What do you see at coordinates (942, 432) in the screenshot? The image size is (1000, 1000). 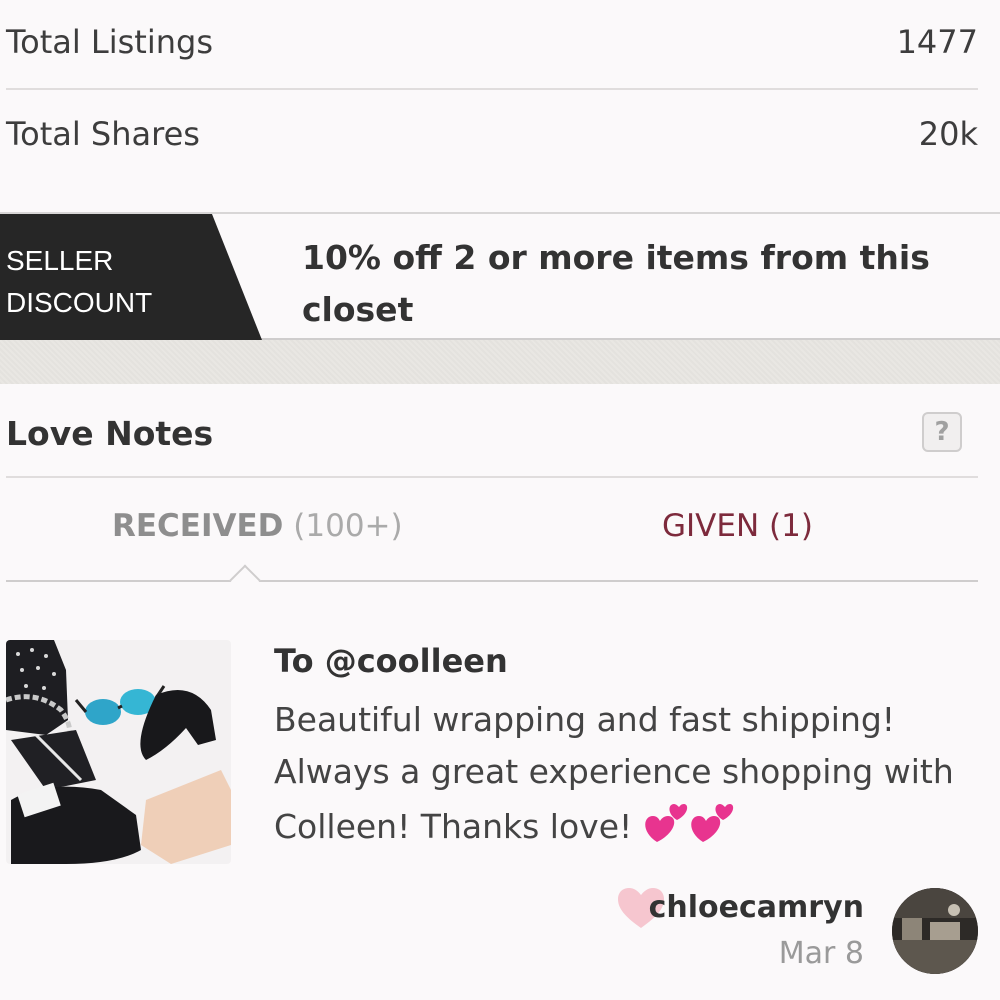 I see `help-button: ?` at bounding box center [942, 432].